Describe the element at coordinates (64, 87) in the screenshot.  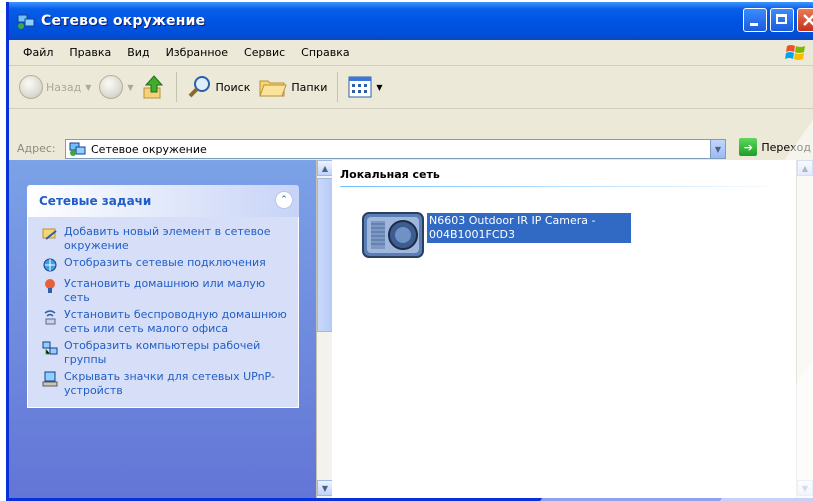
I see `back-label: Назад` at that location.